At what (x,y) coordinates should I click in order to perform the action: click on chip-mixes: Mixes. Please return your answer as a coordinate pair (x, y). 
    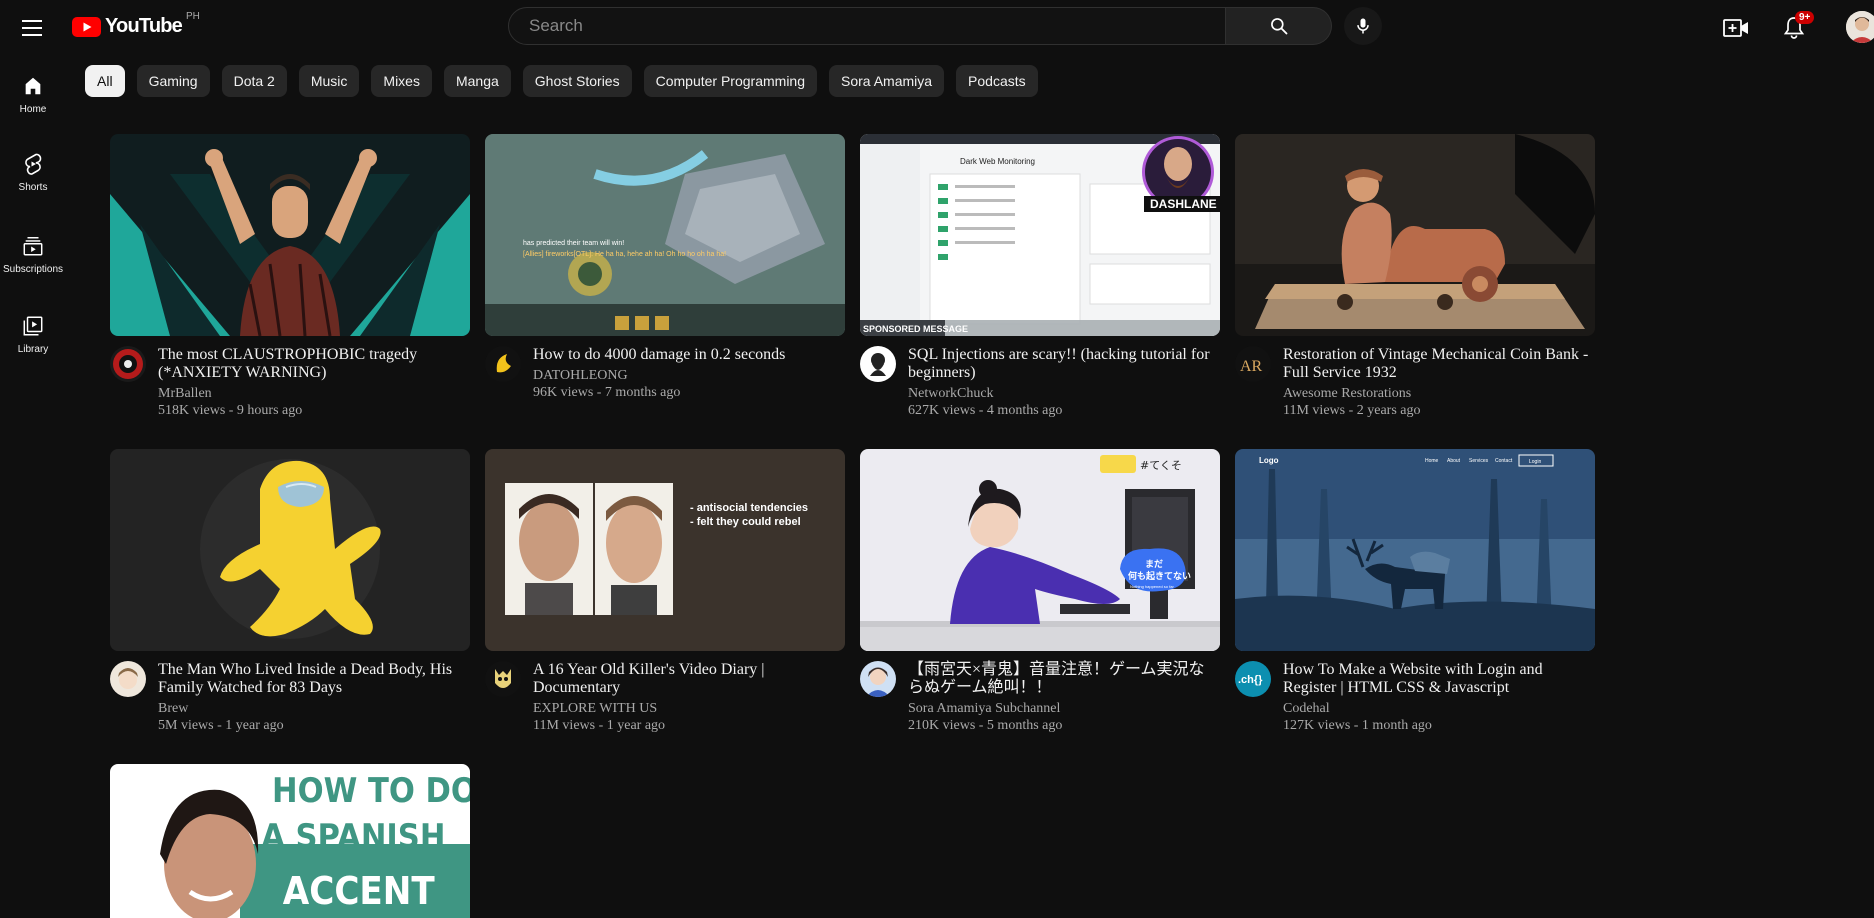
    Looking at the image, I should click on (401, 81).